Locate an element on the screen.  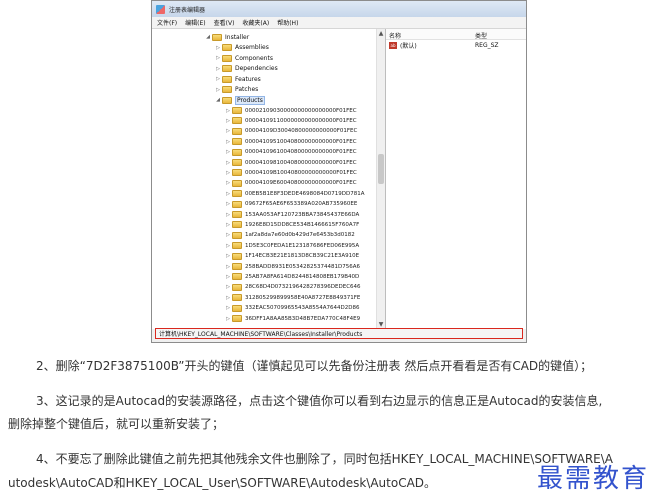
value-row-default: ab (默认) REG_SZ is located at coordinates (456, 45).